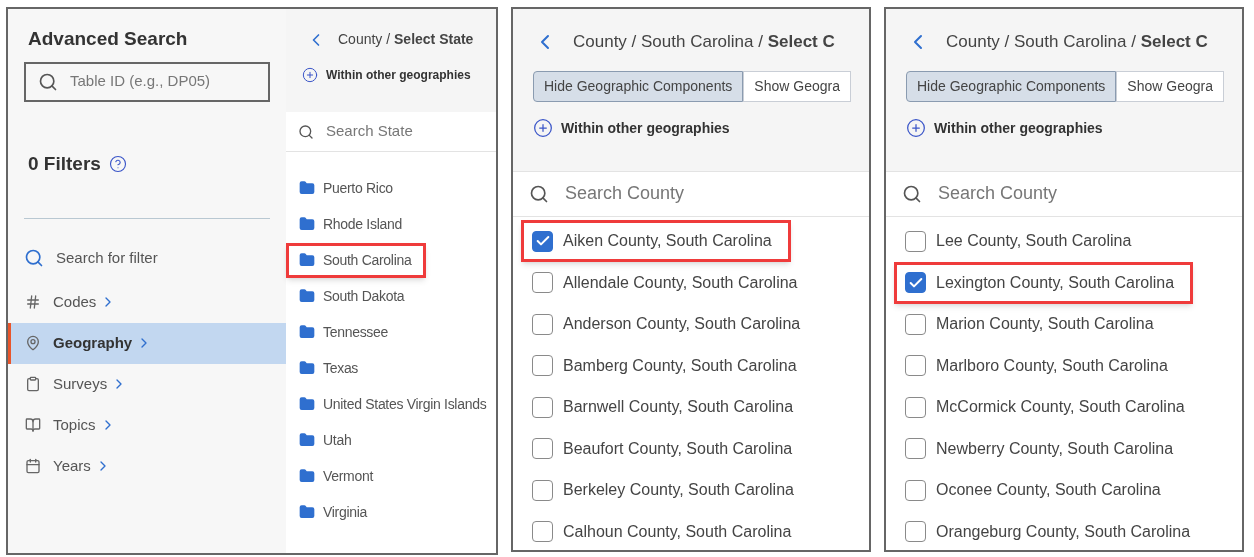 The width and height of the screenshot is (1254, 557). What do you see at coordinates (330, 368) in the screenshot?
I see `state-option: Texas` at bounding box center [330, 368].